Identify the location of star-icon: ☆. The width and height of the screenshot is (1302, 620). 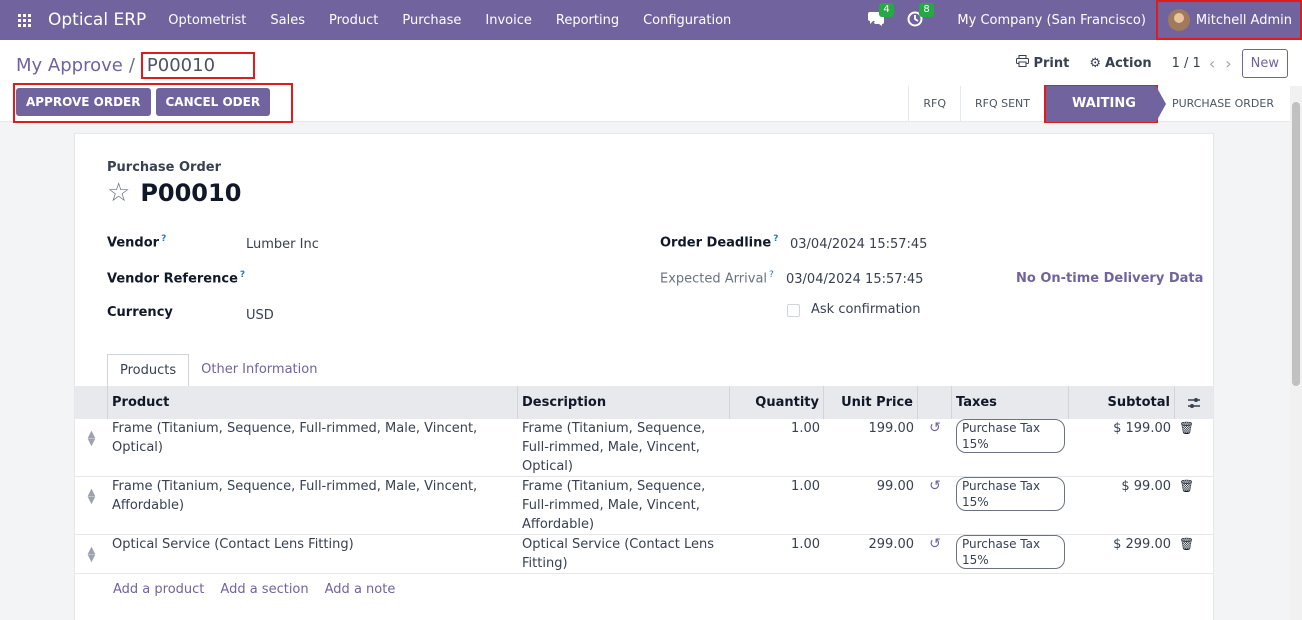
(118, 193).